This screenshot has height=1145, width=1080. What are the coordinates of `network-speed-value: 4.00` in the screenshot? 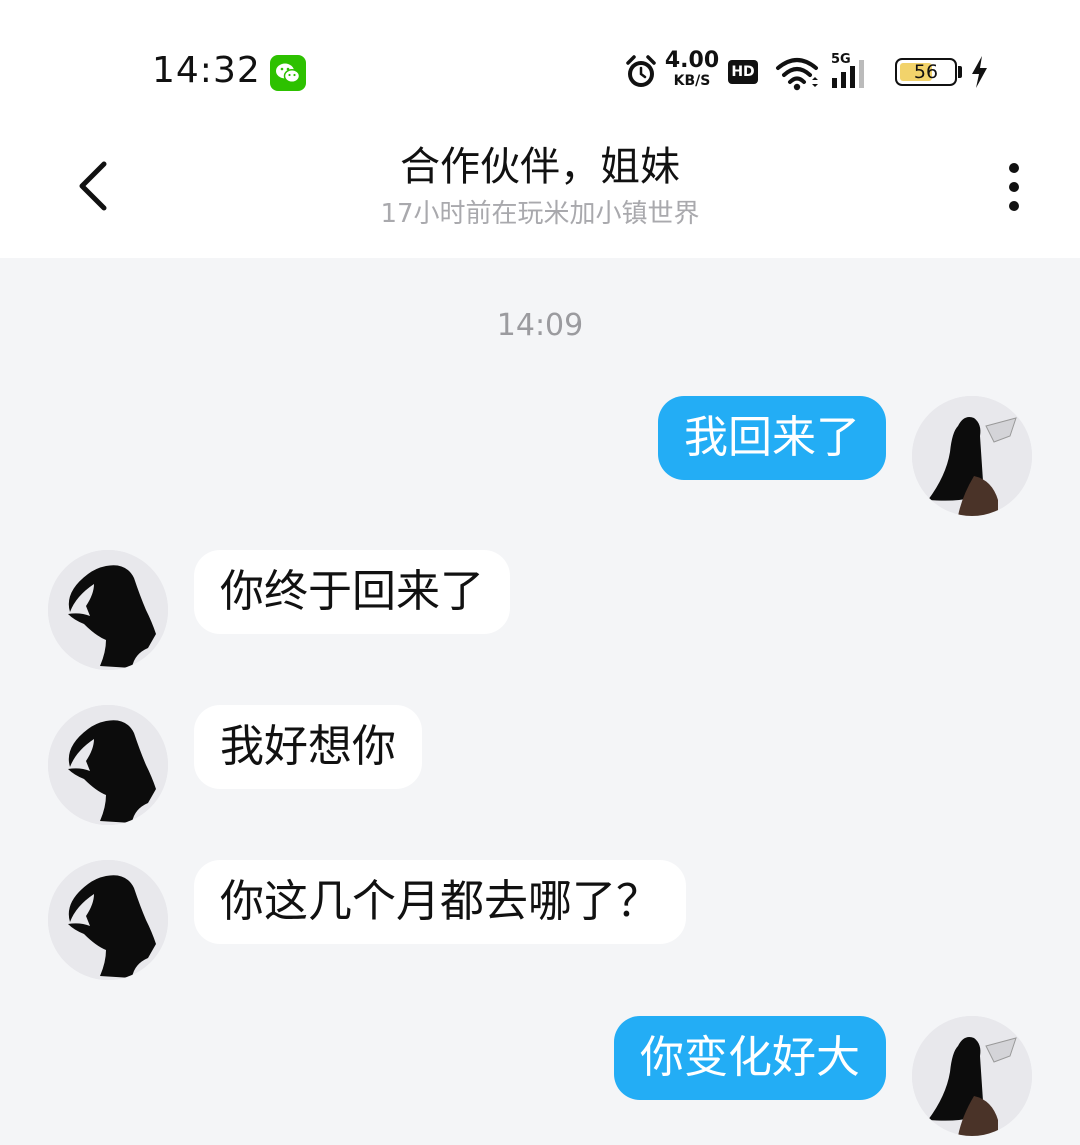 It's located at (692, 60).